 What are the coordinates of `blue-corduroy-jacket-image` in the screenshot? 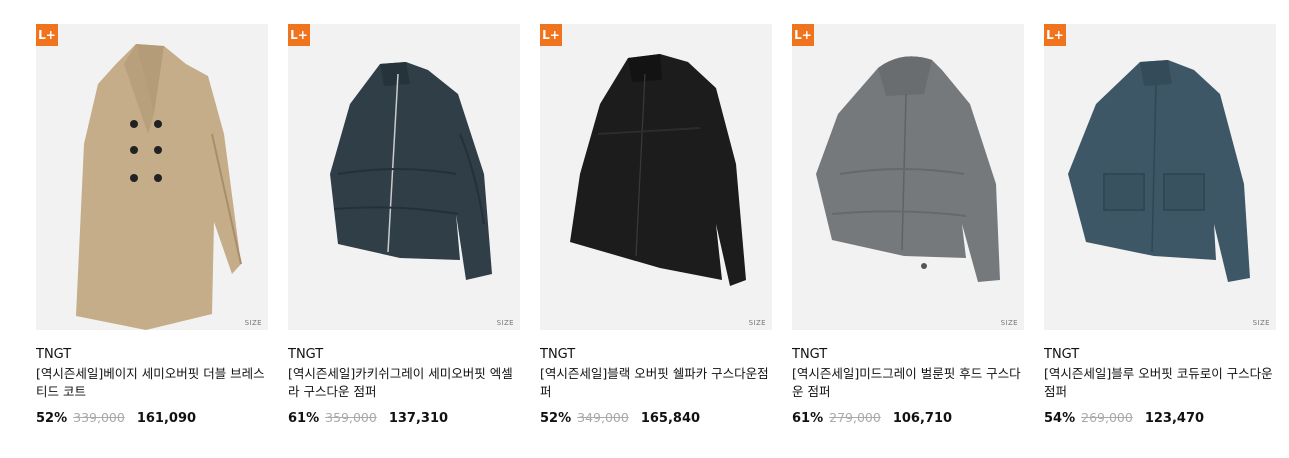 It's located at (1159, 171).